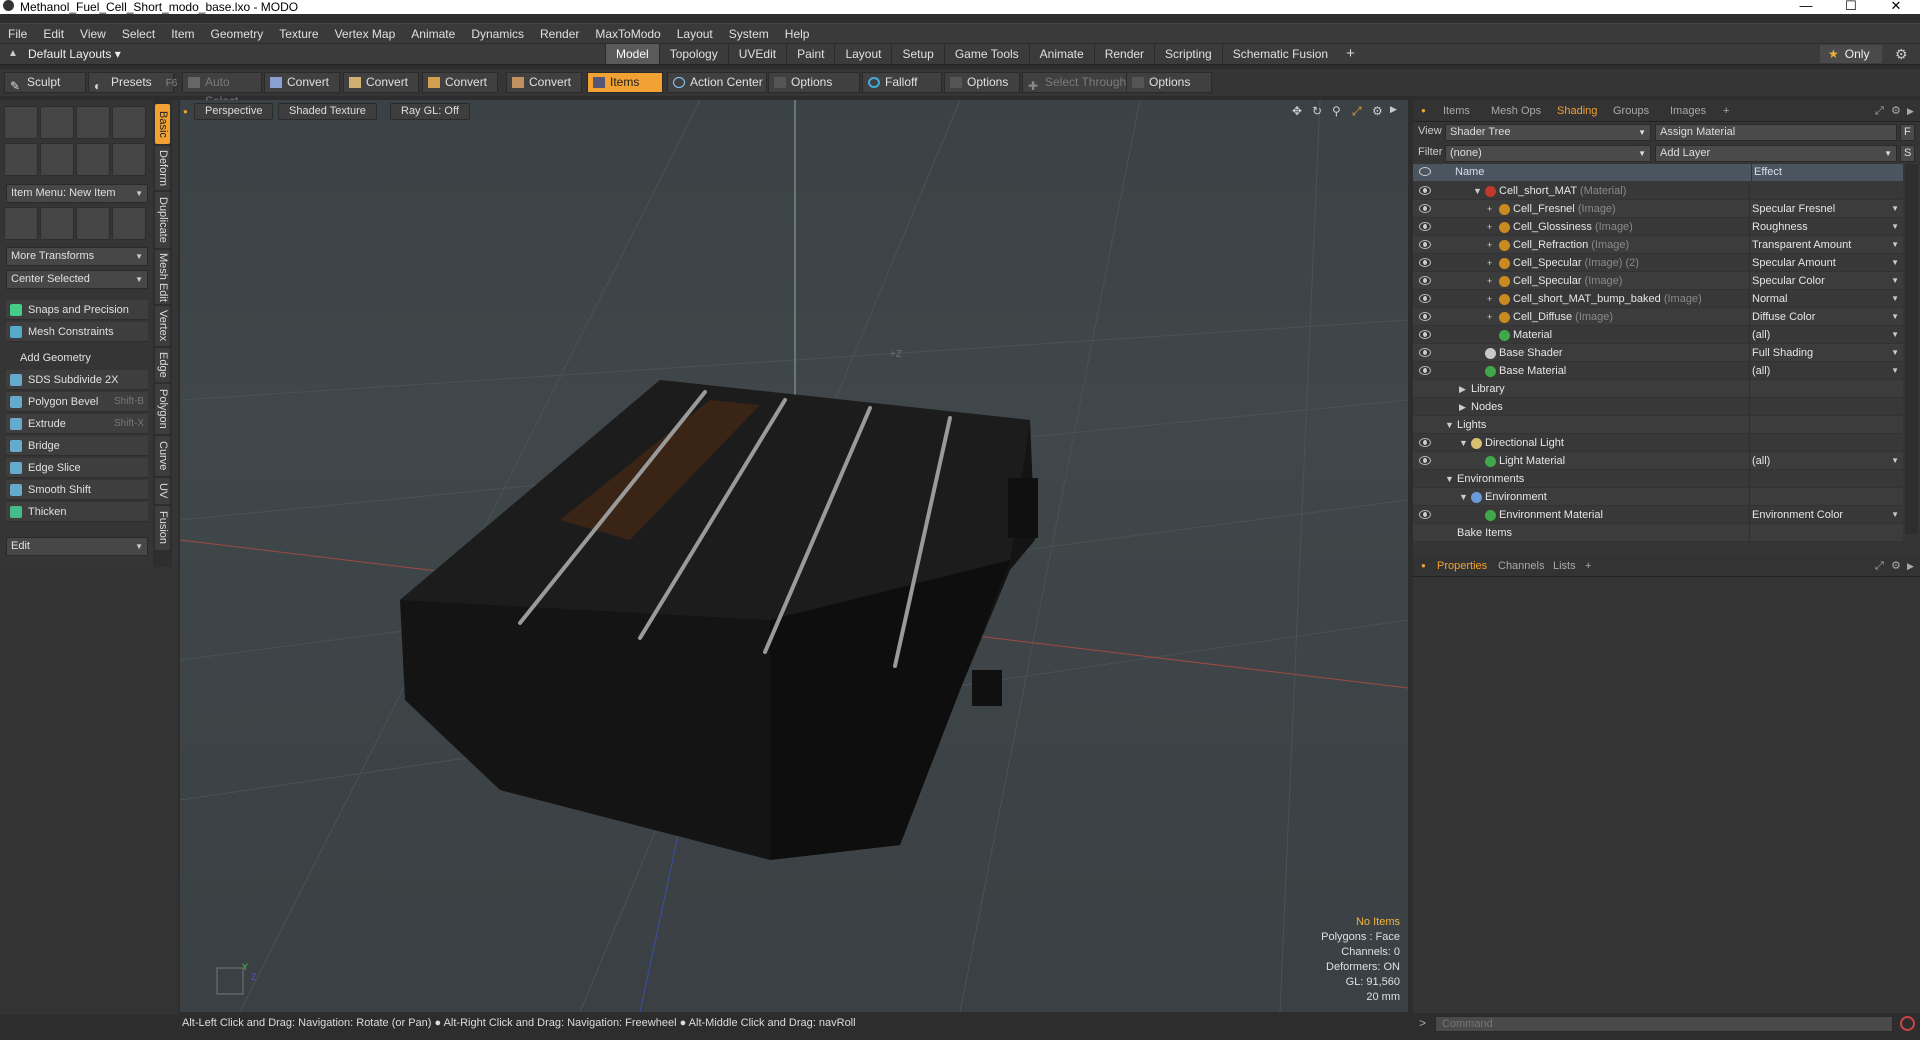 Image resolution: width=1920 pixels, height=1040 pixels. Describe the element at coordinates (77, 380) in the screenshot. I see `tool-sds-subdivide: SDS Subdivide 2X` at that location.